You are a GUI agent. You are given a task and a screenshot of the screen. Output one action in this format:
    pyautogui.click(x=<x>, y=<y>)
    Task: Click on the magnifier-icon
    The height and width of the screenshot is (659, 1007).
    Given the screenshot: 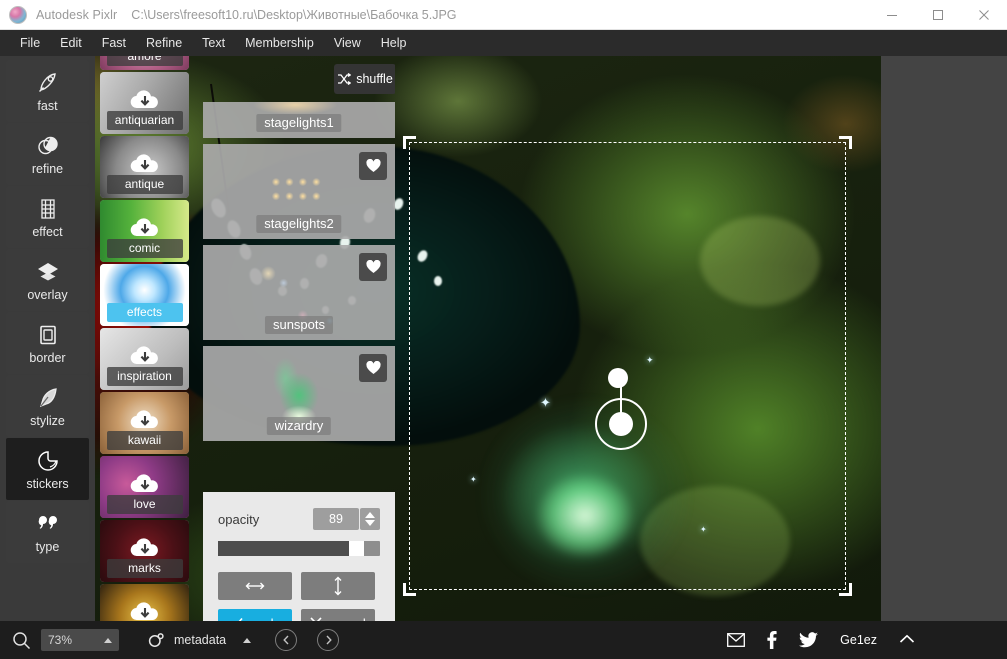 What is the action you would take?
    pyautogui.click(x=21, y=640)
    